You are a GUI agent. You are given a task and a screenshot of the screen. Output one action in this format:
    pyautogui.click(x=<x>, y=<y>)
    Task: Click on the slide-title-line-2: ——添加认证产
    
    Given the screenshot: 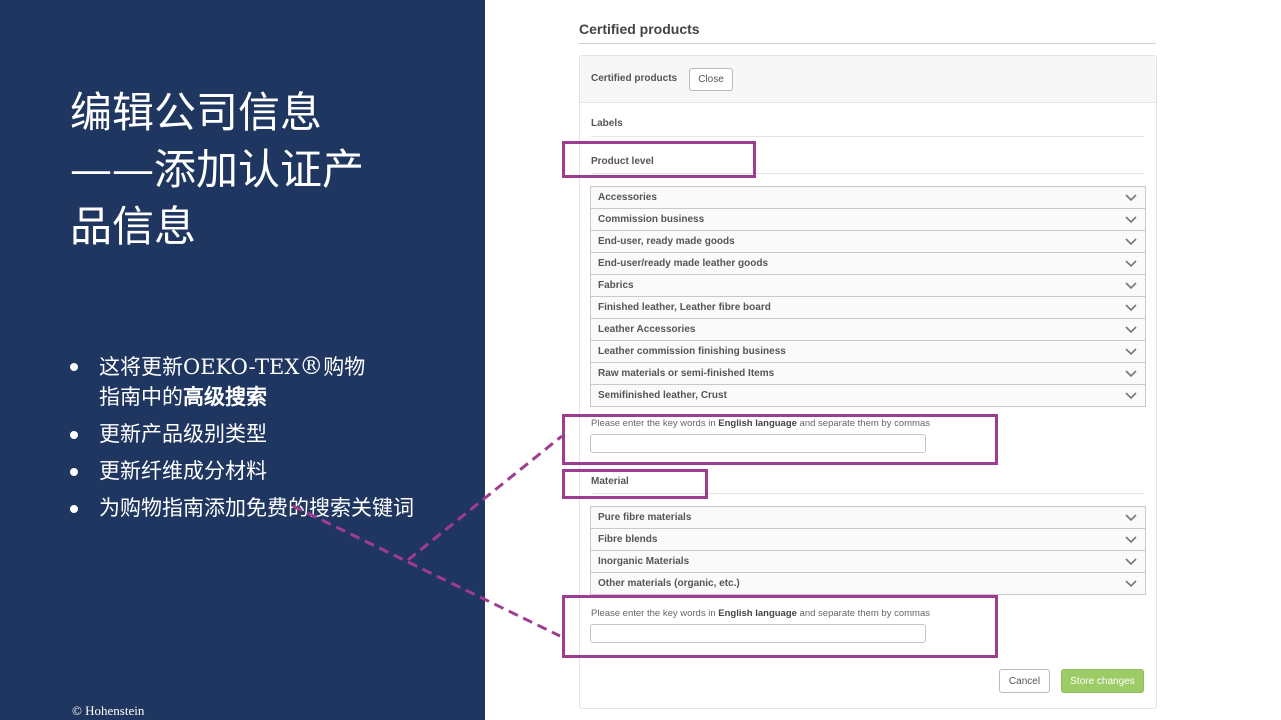 What is the action you would take?
    pyautogui.click(x=217, y=169)
    